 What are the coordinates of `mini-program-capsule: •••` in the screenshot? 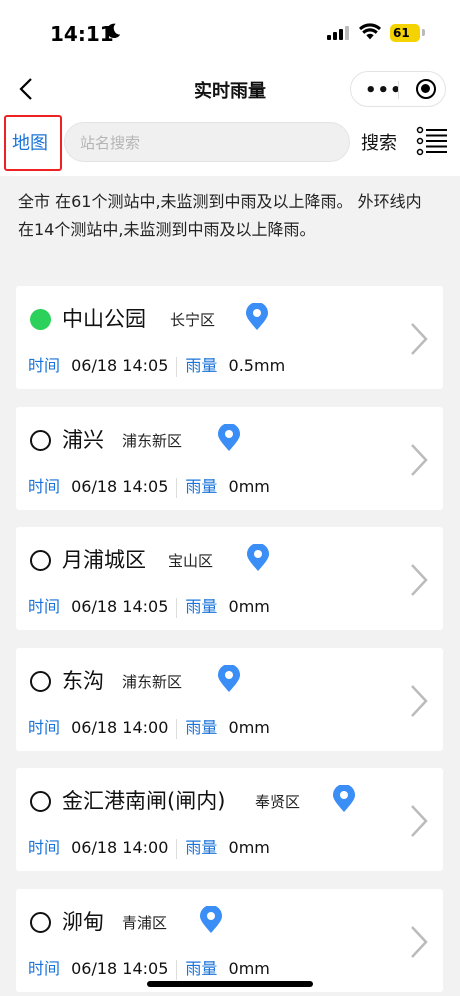 It's located at (398, 89).